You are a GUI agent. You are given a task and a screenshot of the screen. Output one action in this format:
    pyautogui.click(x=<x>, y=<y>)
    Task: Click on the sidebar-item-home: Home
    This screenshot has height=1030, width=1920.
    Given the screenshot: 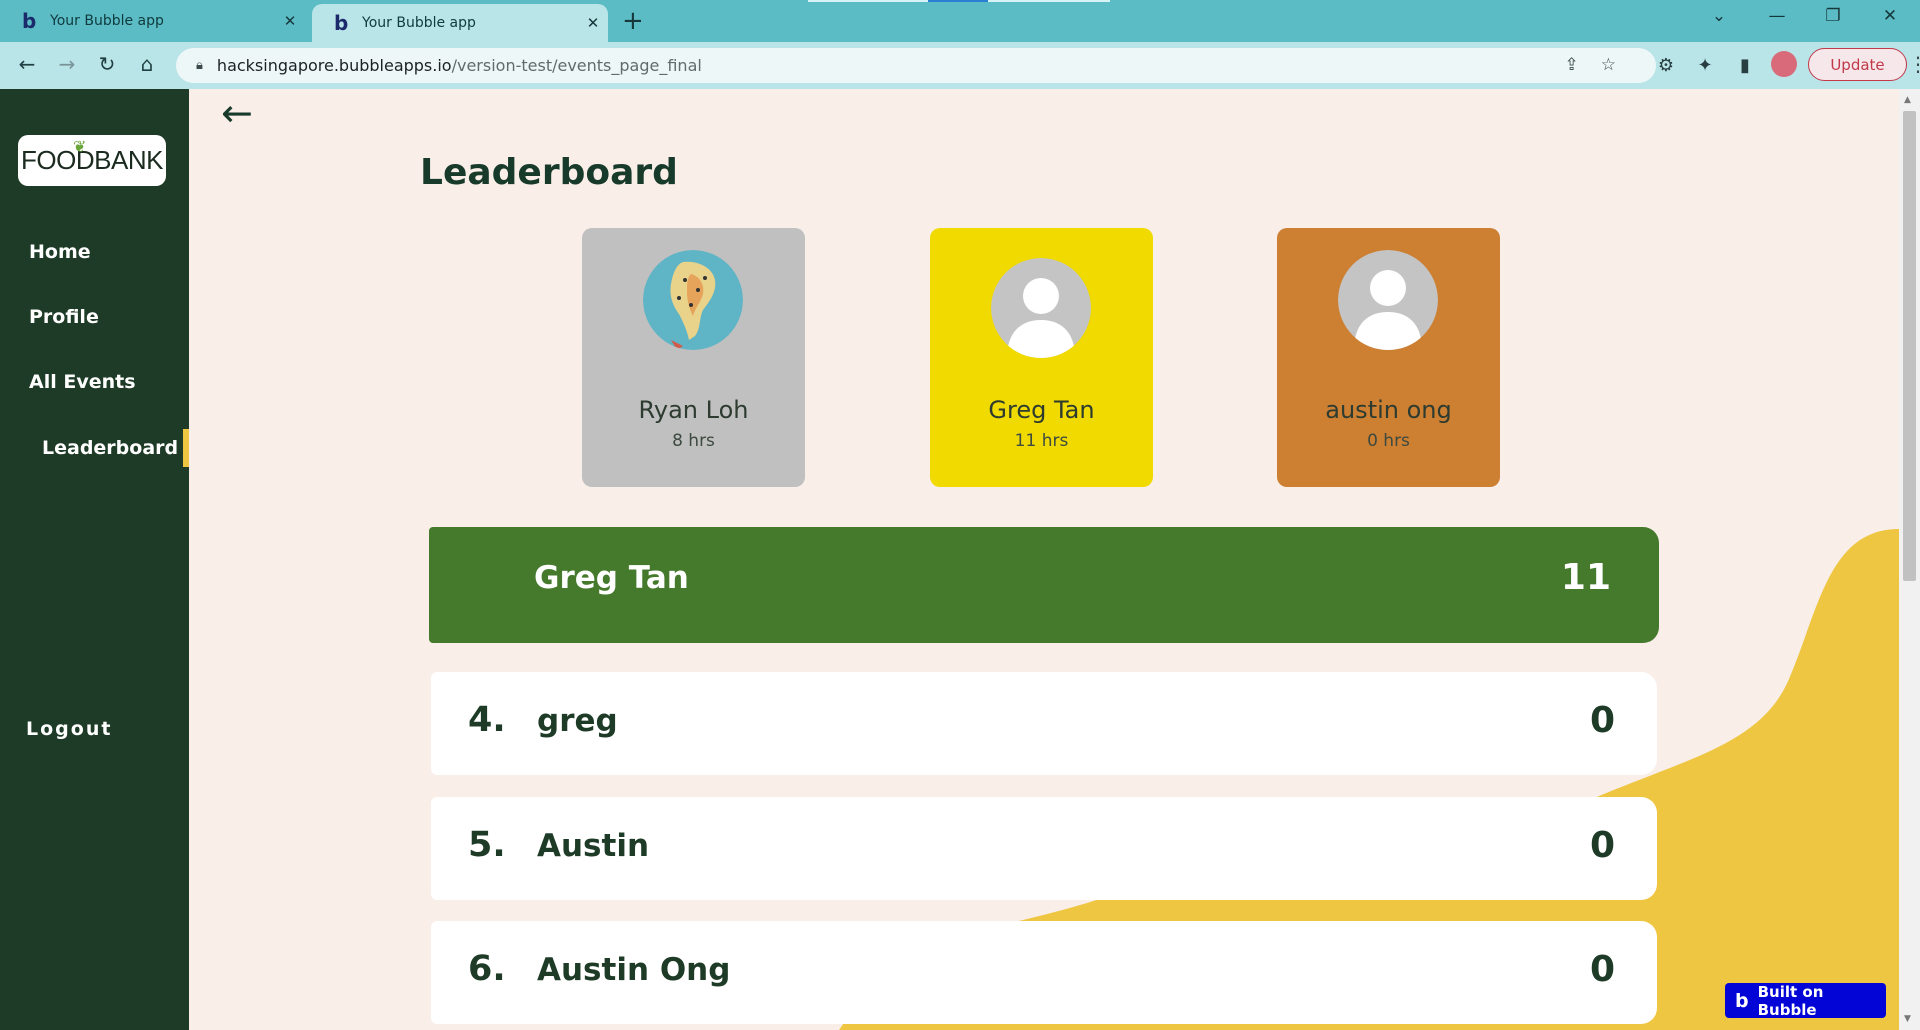 What is the action you would take?
    pyautogui.click(x=60, y=252)
    